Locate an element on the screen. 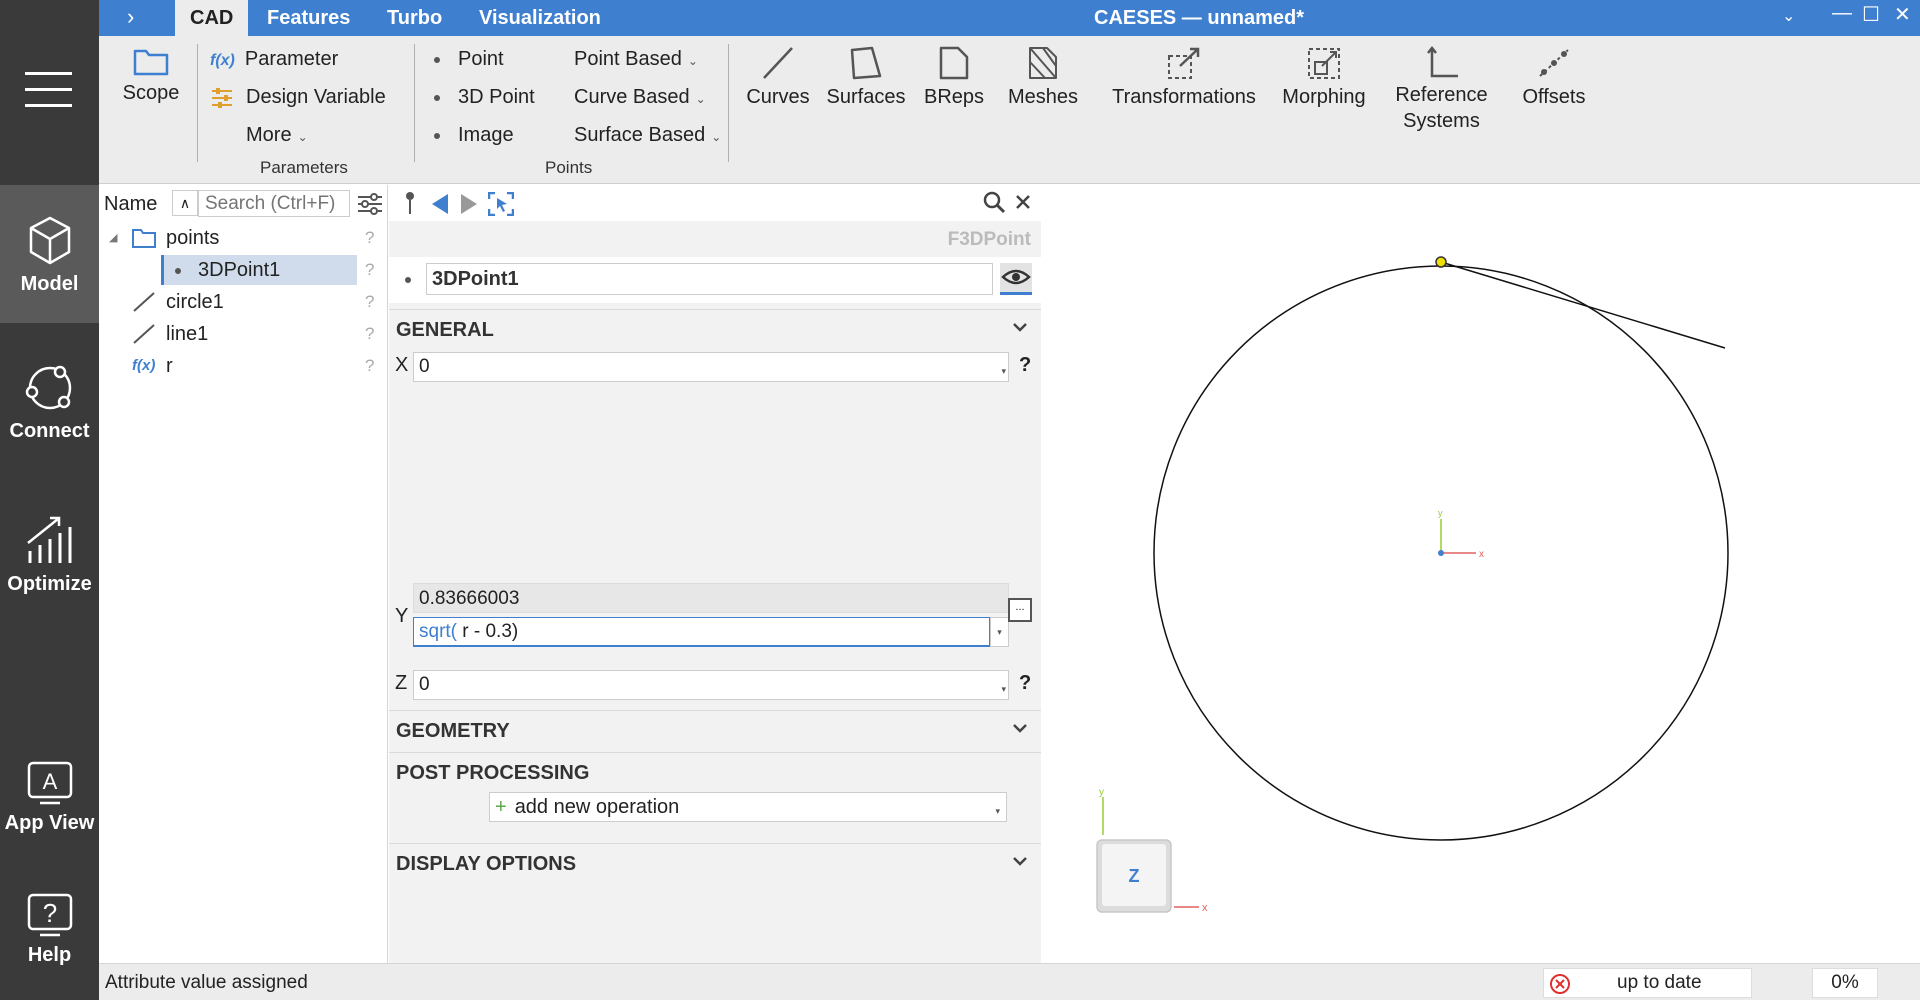 The image size is (1920, 1000). curves-button: Curves is located at coordinates (778, 77).